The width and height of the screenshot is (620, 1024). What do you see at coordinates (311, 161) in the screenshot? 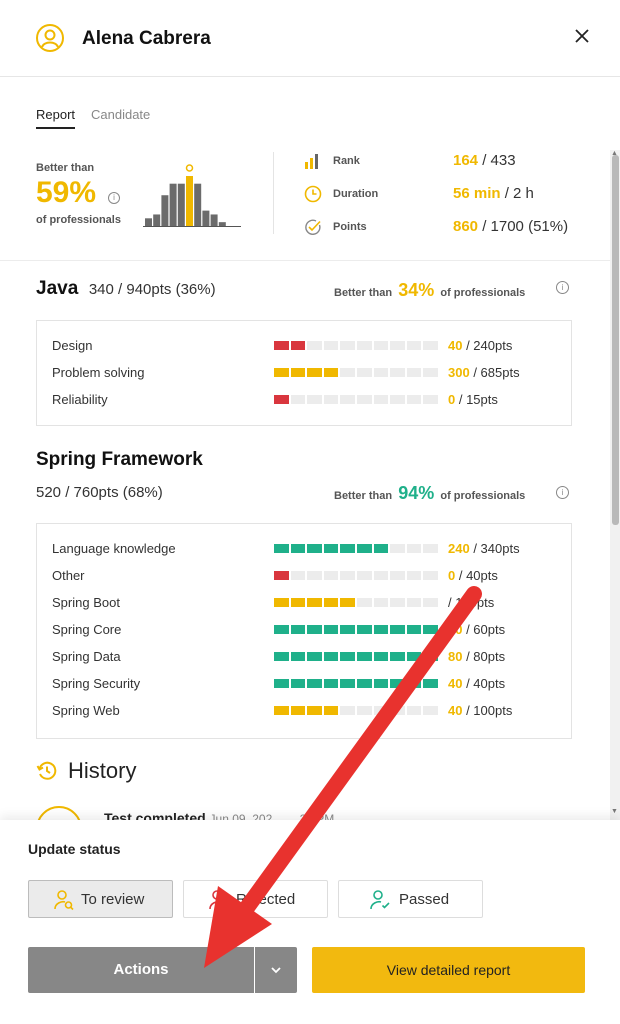
I see `rank-bars-icon` at bounding box center [311, 161].